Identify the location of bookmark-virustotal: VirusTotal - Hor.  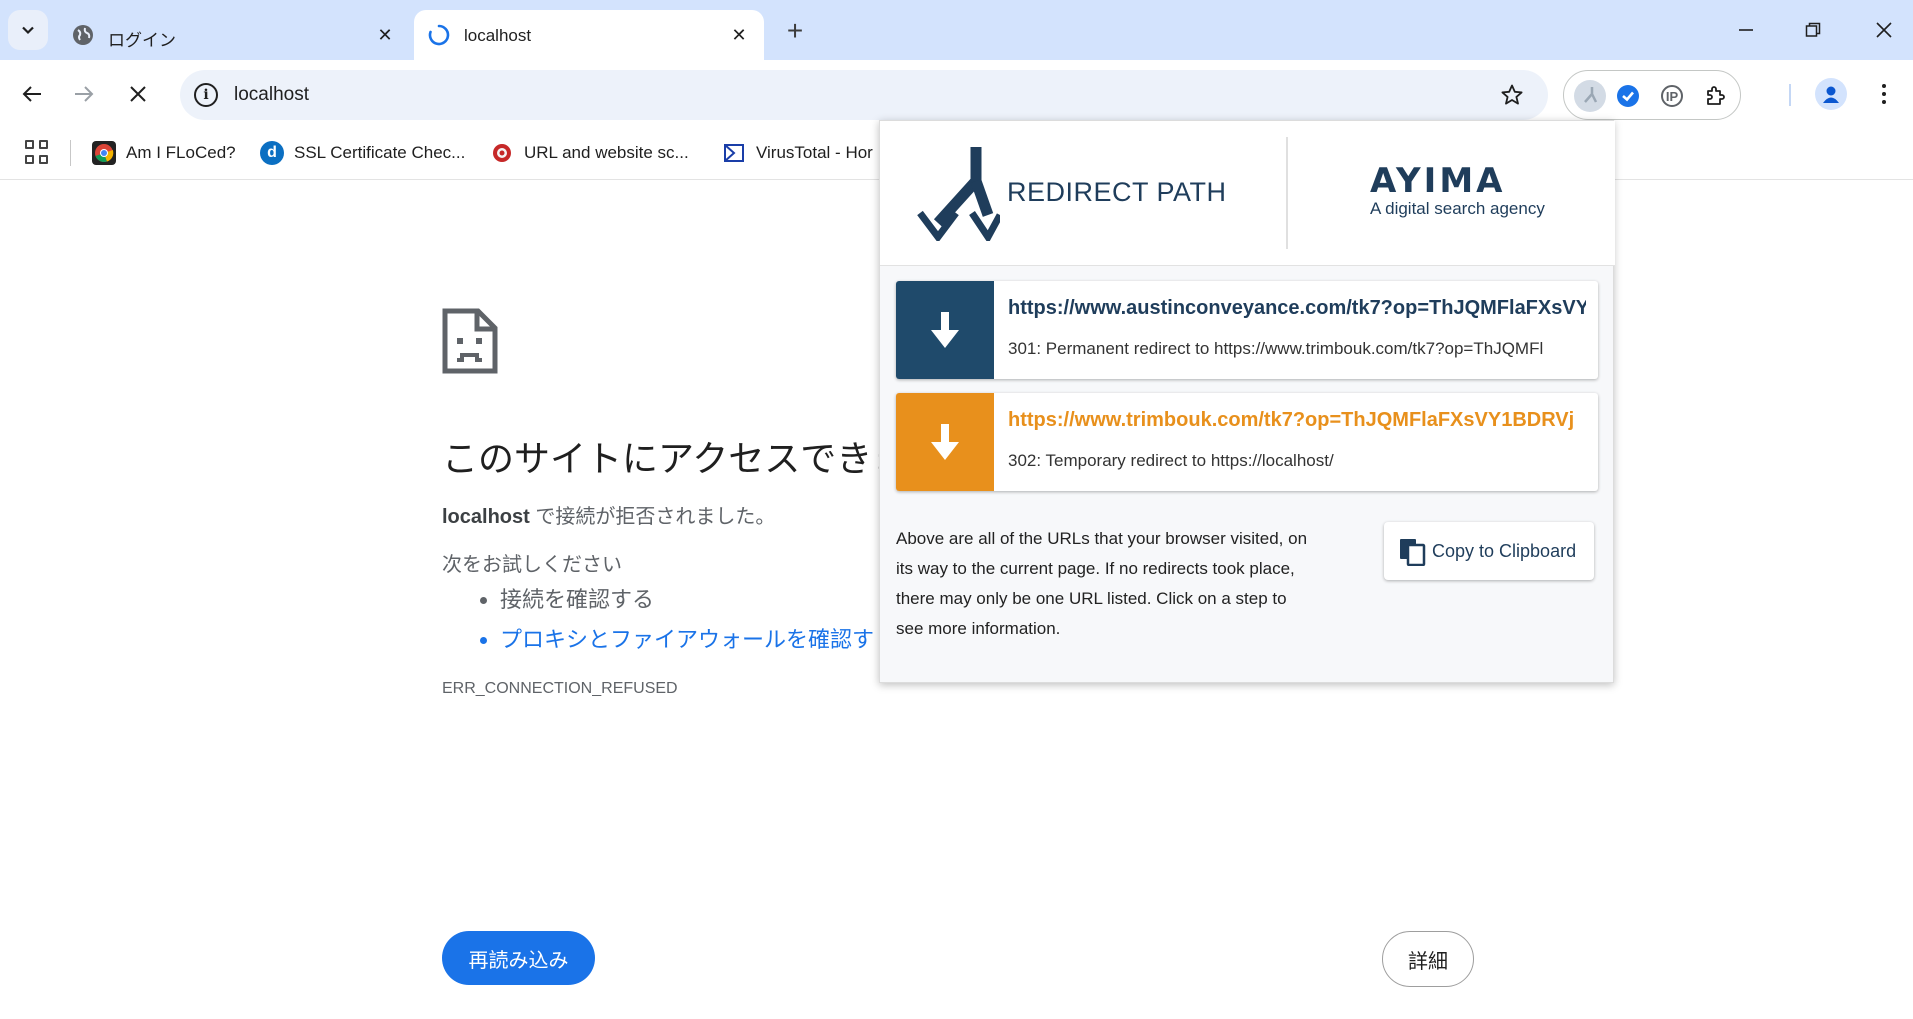
(797, 153).